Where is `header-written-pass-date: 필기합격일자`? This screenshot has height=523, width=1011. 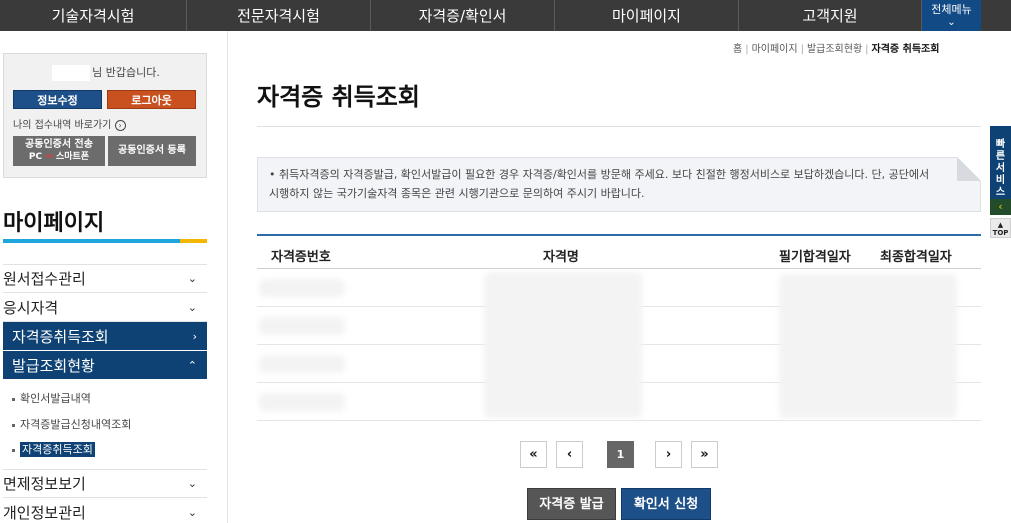 header-written-pass-date: 필기합격일자 is located at coordinates (815, 257).